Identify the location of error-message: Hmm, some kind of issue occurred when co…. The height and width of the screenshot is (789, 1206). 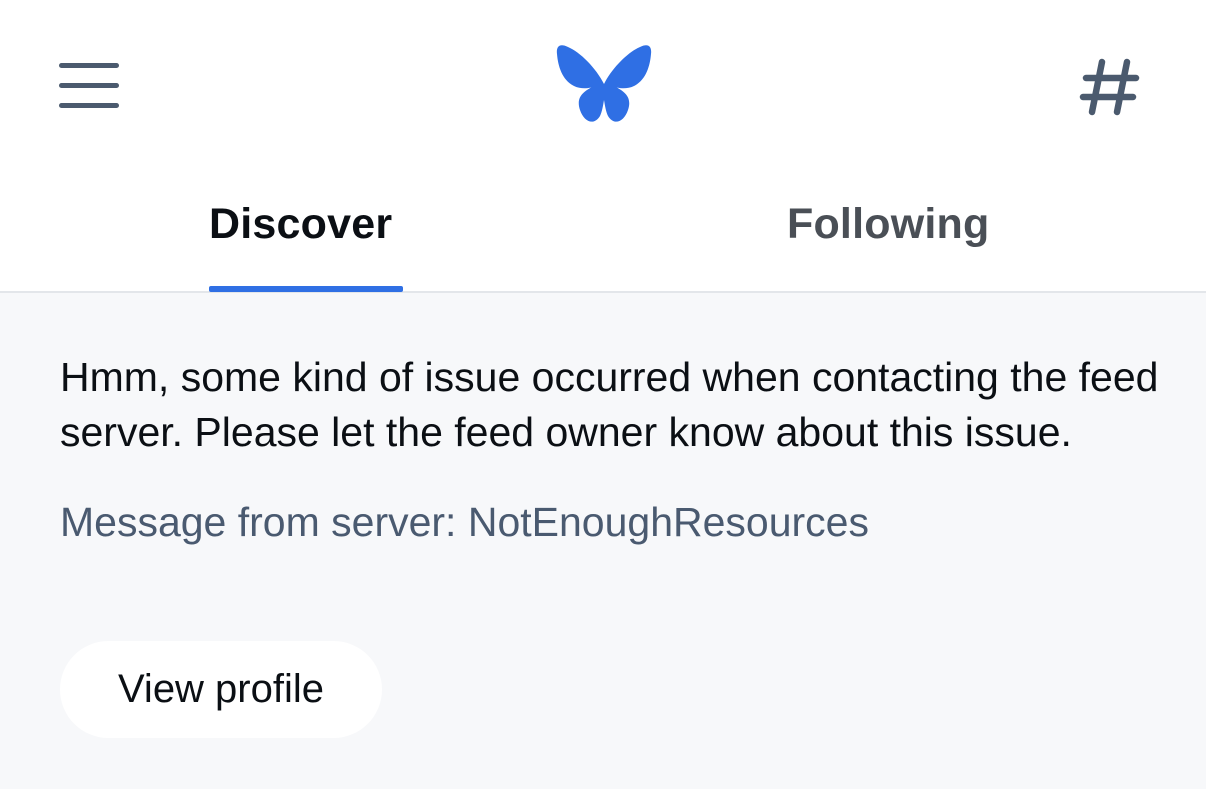
(609, 404).